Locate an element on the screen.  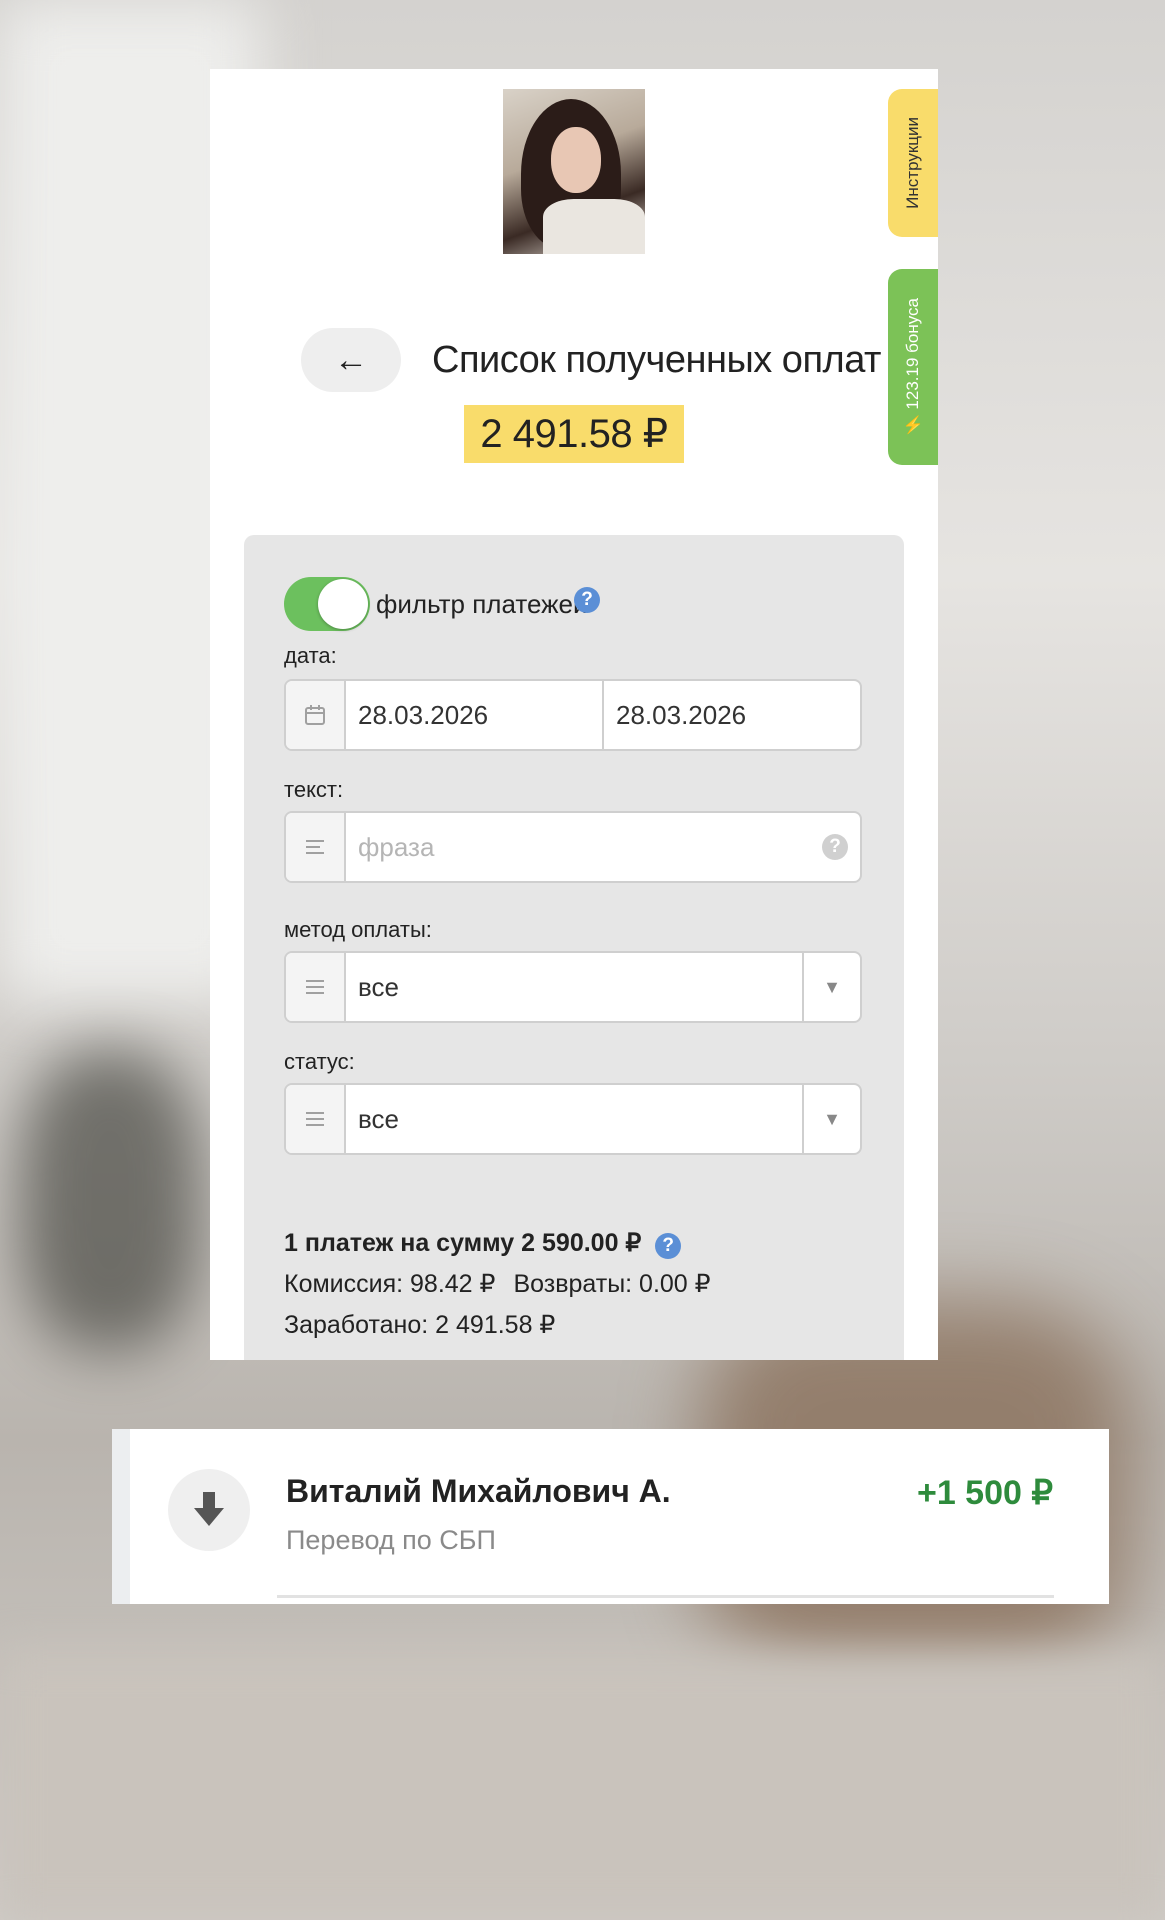
summary-commission: Комиссия: 98.42 ₽ is located at coordinates (390, 1284).